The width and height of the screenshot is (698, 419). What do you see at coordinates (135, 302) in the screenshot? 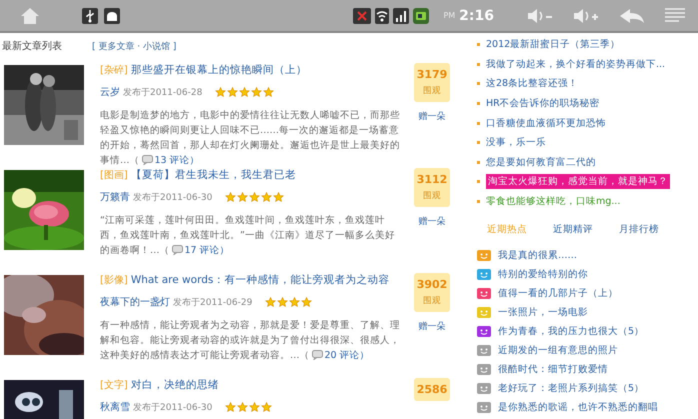
I see `author-link: 夜幕下的一盏灯` at bounding box center [135, 302].